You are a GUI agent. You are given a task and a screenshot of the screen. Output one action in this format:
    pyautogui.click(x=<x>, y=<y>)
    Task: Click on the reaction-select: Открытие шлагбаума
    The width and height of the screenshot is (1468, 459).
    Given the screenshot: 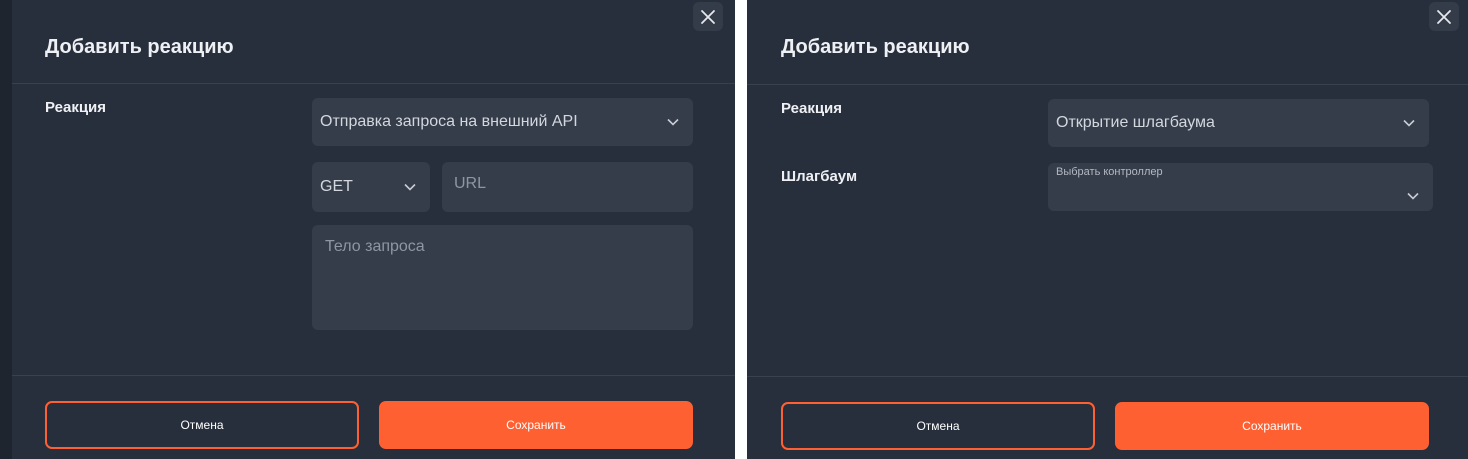 What is the action you would take?
    pyautogui.click(x=1238, y=123)
    